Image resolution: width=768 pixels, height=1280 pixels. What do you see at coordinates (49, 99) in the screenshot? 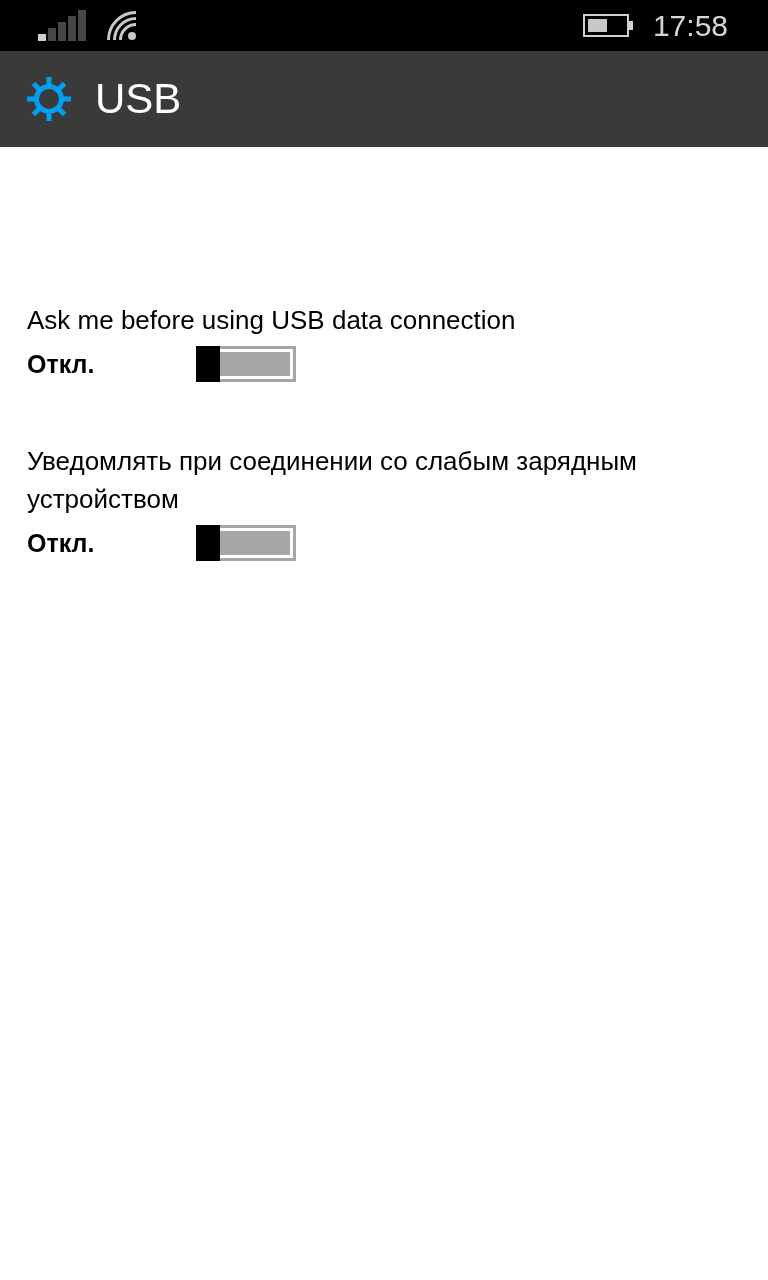
I see `settings-icon` at bounding box center [49, 99].